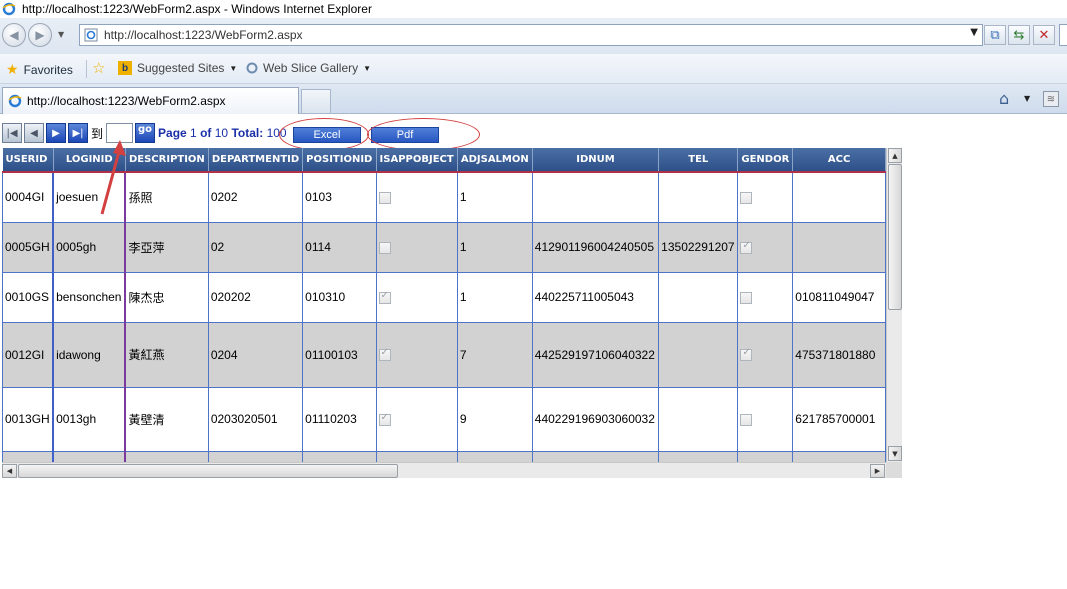 The image size is (1067, 589). I want to click on search-box, so click(1063, 35).